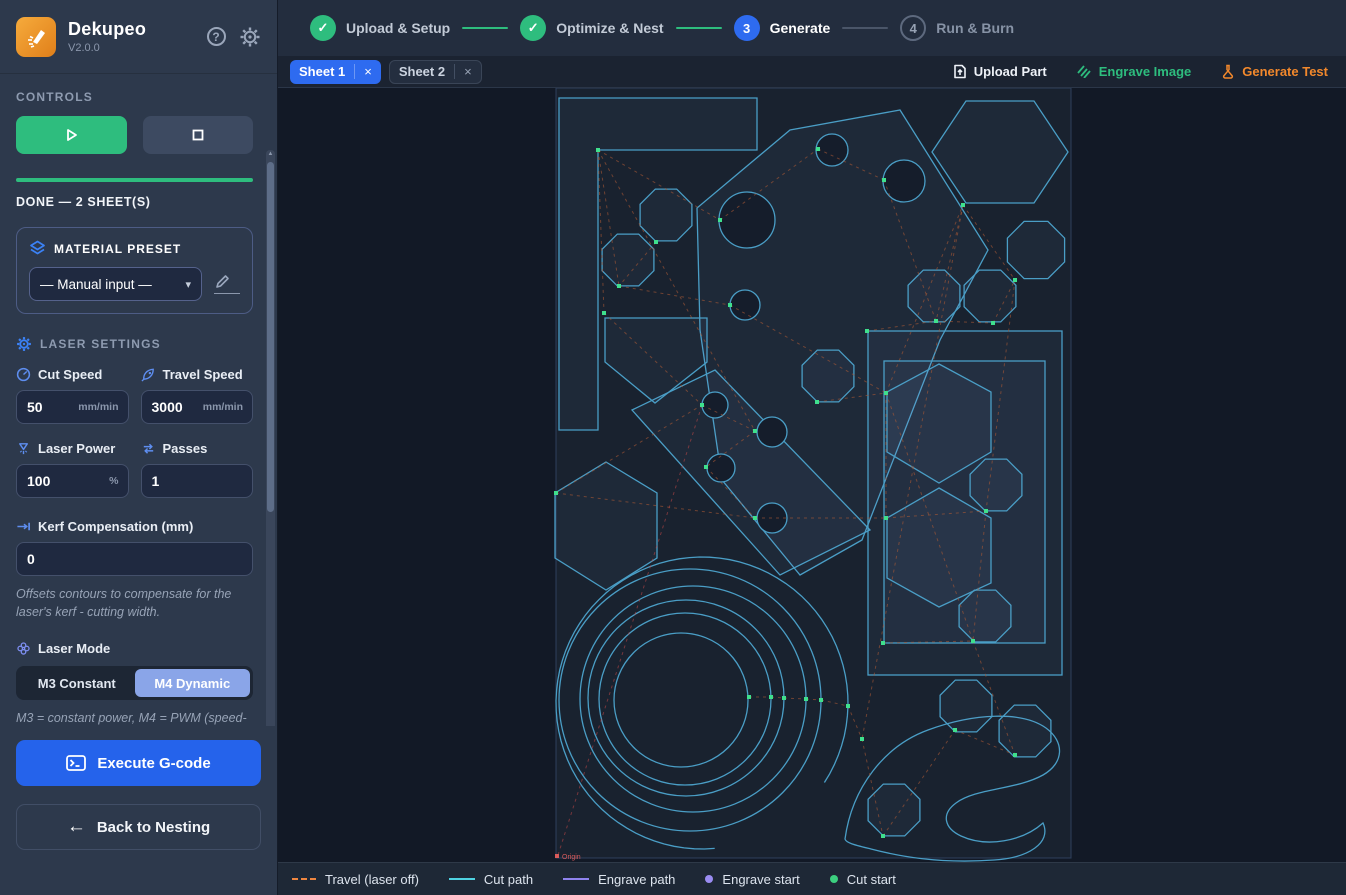  Describe the element at coordinates (709, 879) in the screenshot. I see `engrave-start-swatch` at that location.